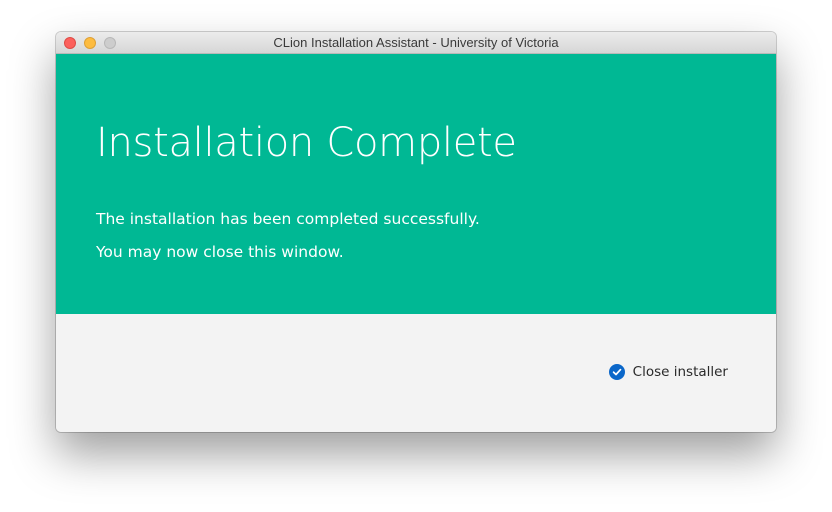  I want to click on close-installer-checkbox: Close installer, so click(668, 372).